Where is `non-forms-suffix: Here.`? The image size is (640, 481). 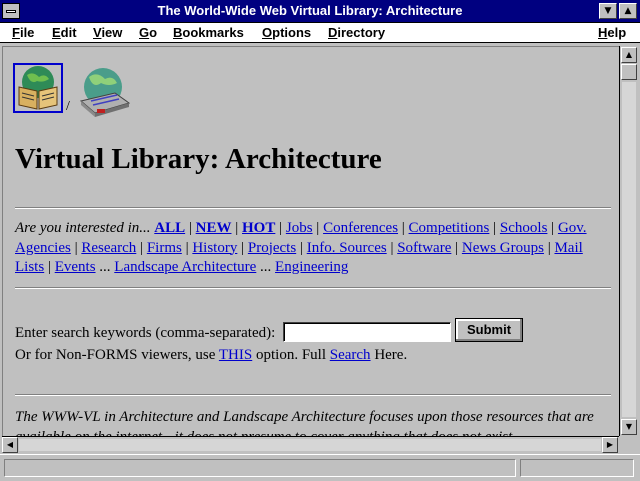
non-forms-suffix: Here. is located at coordinates (391, 355).